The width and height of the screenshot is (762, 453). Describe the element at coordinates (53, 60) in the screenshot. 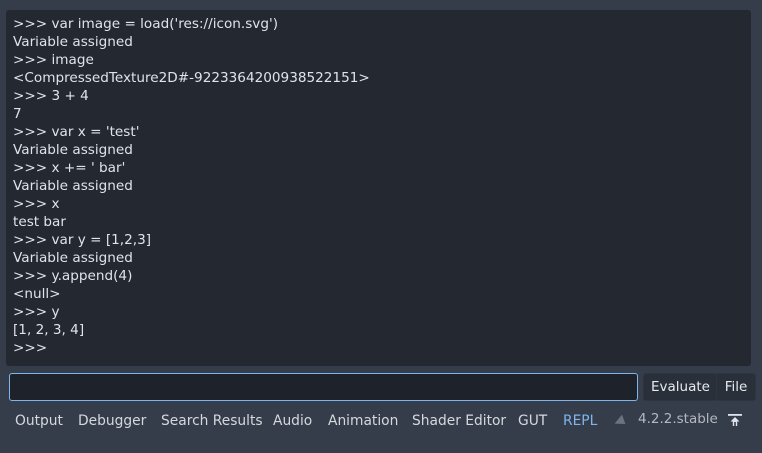

I see `output-line: >>> image` at that location.